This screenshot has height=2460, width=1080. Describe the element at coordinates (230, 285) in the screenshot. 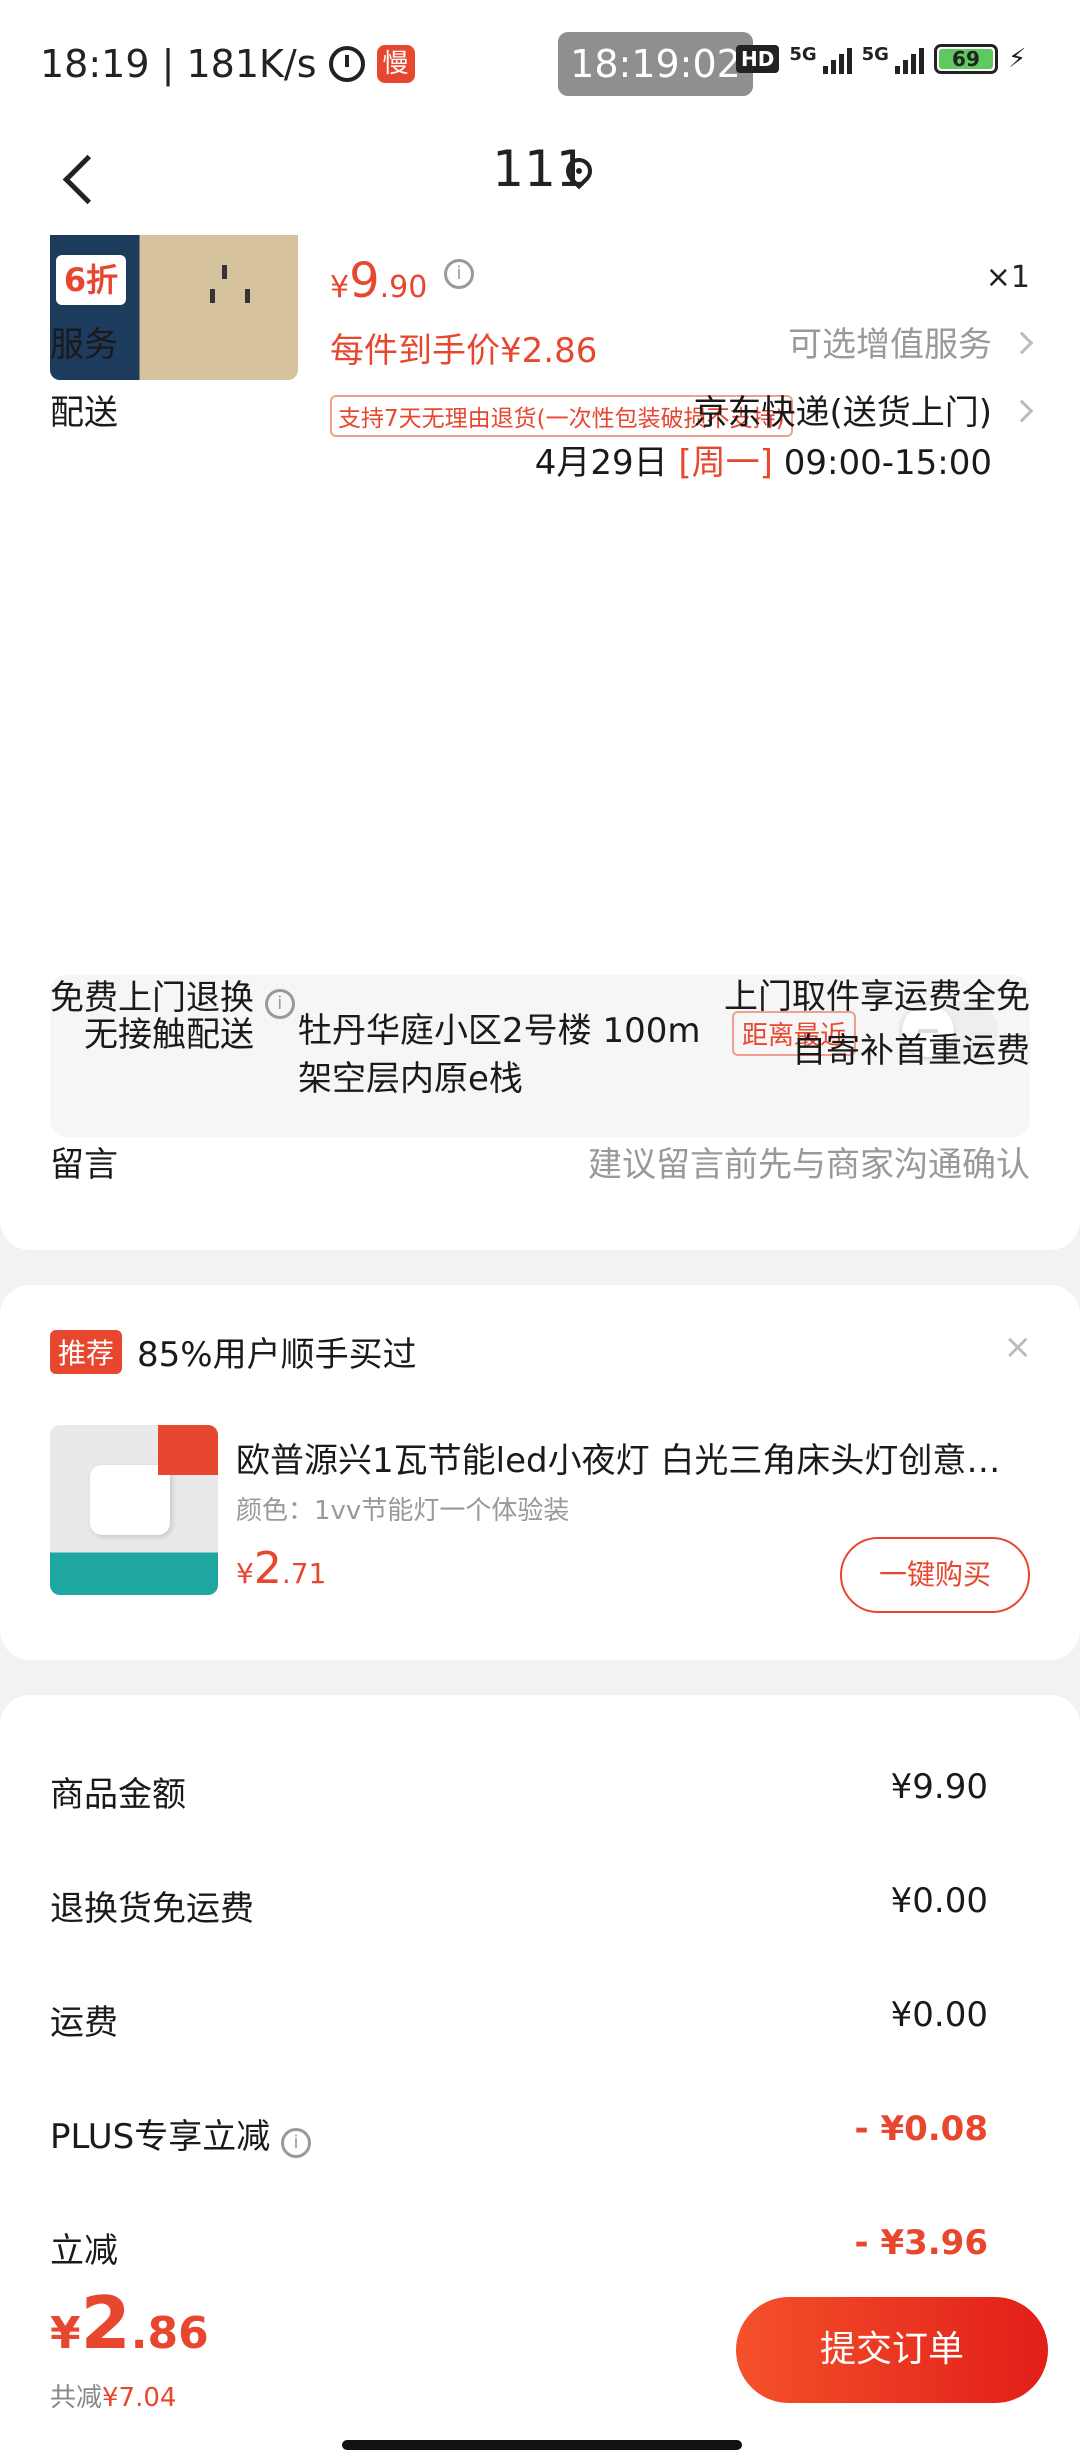

I see `socket-graphic` at that location.